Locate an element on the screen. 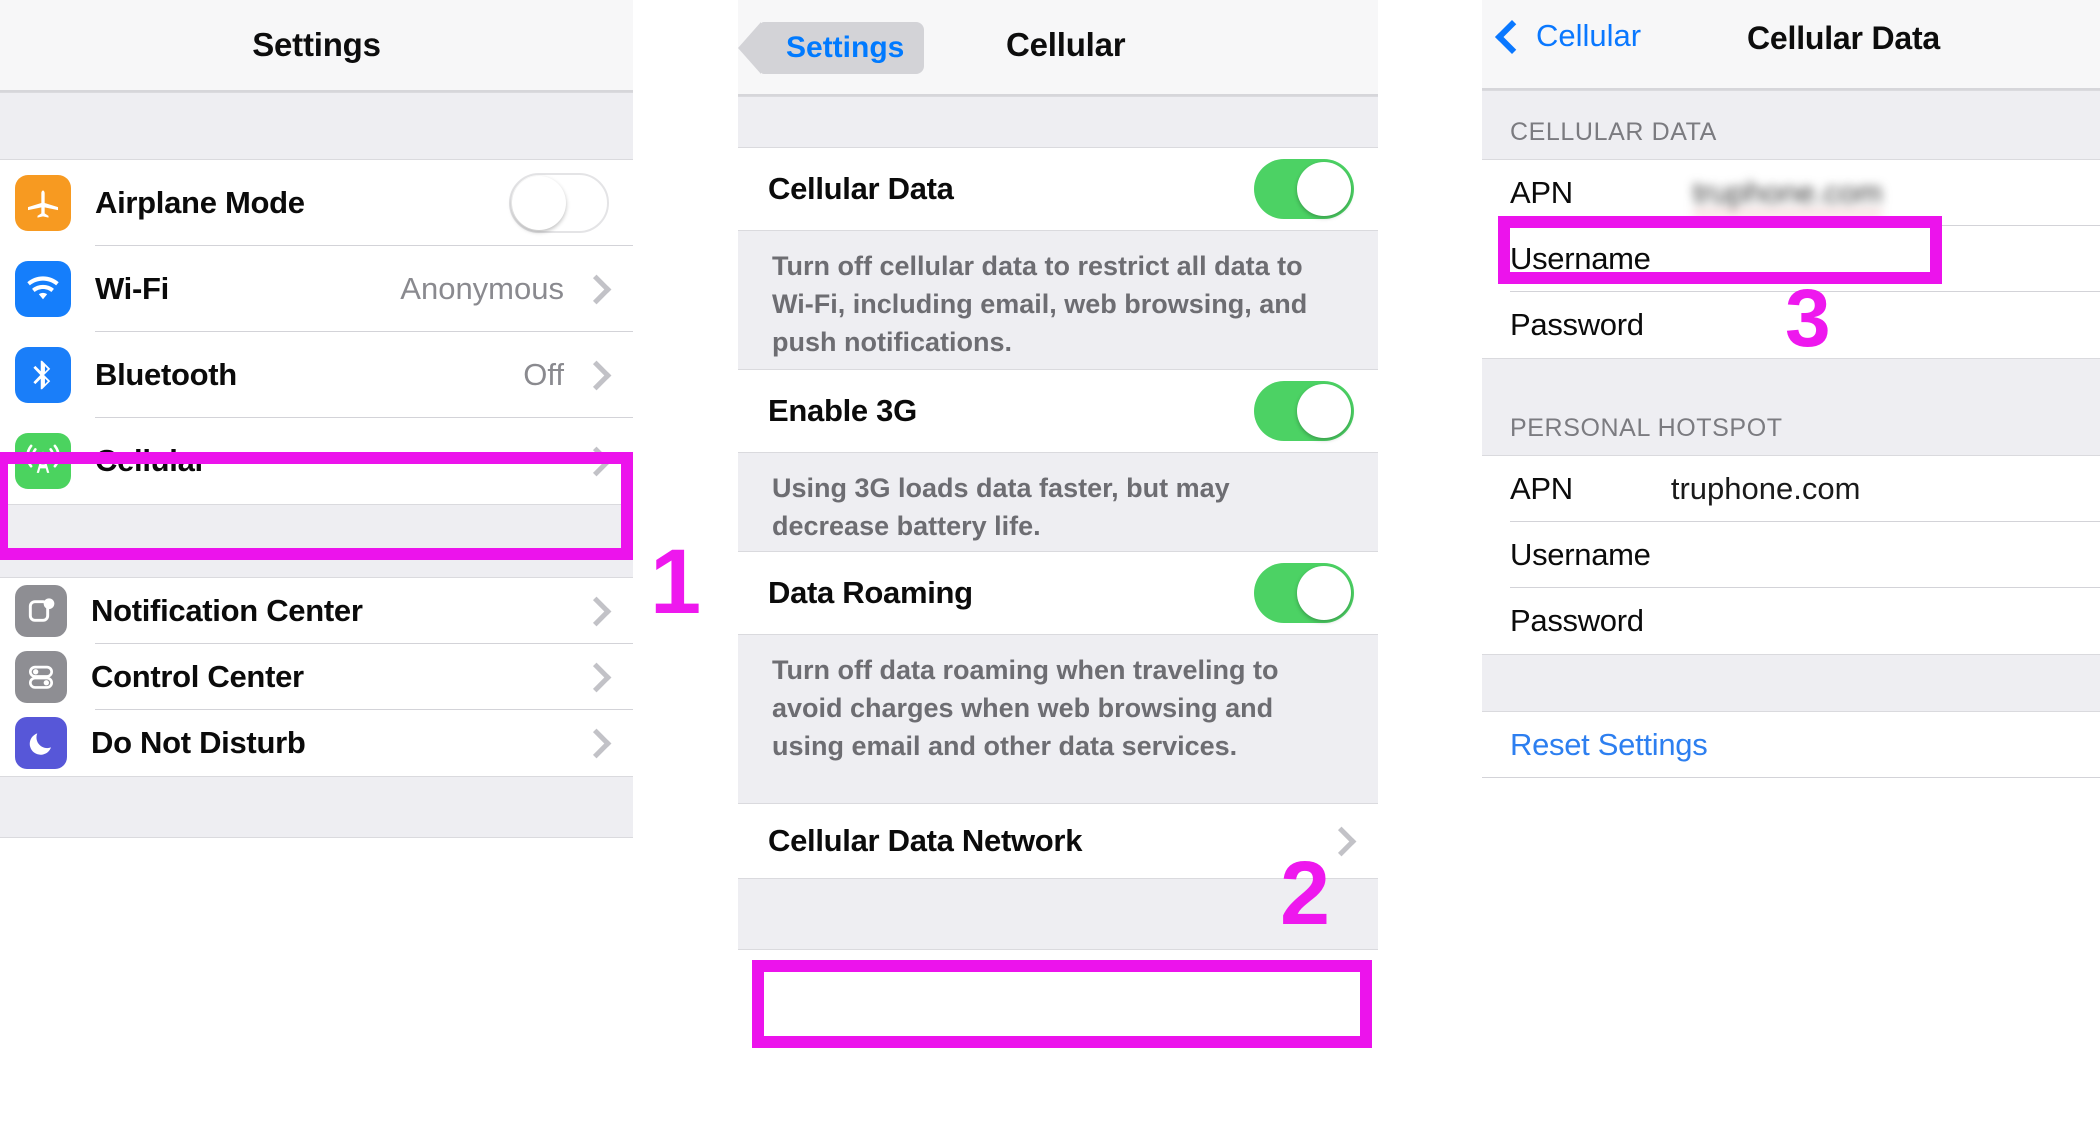  sidebar-item-do-not-disturb: Do Not Disturb is located at coordinates (316, 743).